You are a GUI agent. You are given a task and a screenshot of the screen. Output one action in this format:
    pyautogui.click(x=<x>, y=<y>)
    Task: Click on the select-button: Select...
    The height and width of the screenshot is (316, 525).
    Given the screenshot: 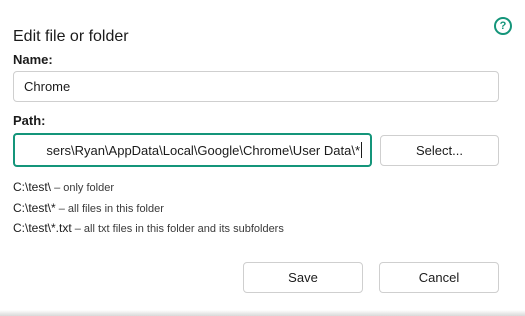 What is the action you would take?
    pyautogui.click(x=439, y=150)
    